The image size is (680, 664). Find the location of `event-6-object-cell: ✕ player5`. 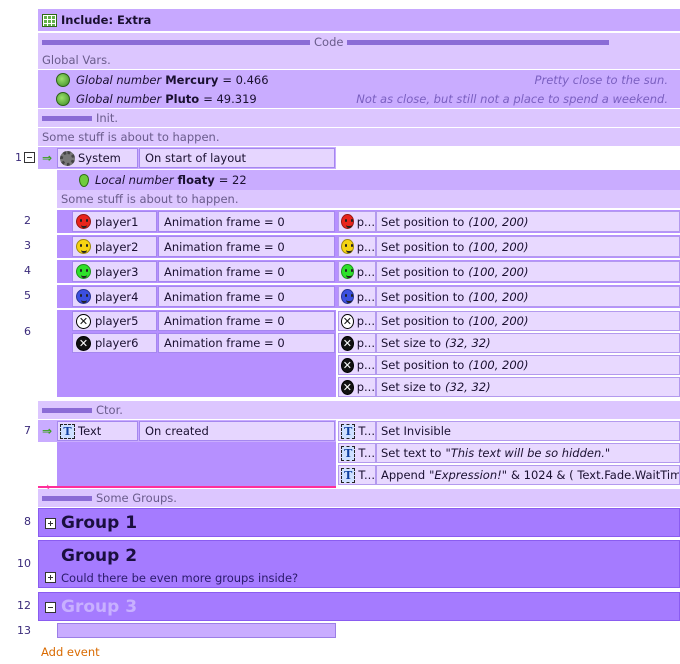

event-6-object-cell: ✕ player5 is located at coordinates (114, 321).